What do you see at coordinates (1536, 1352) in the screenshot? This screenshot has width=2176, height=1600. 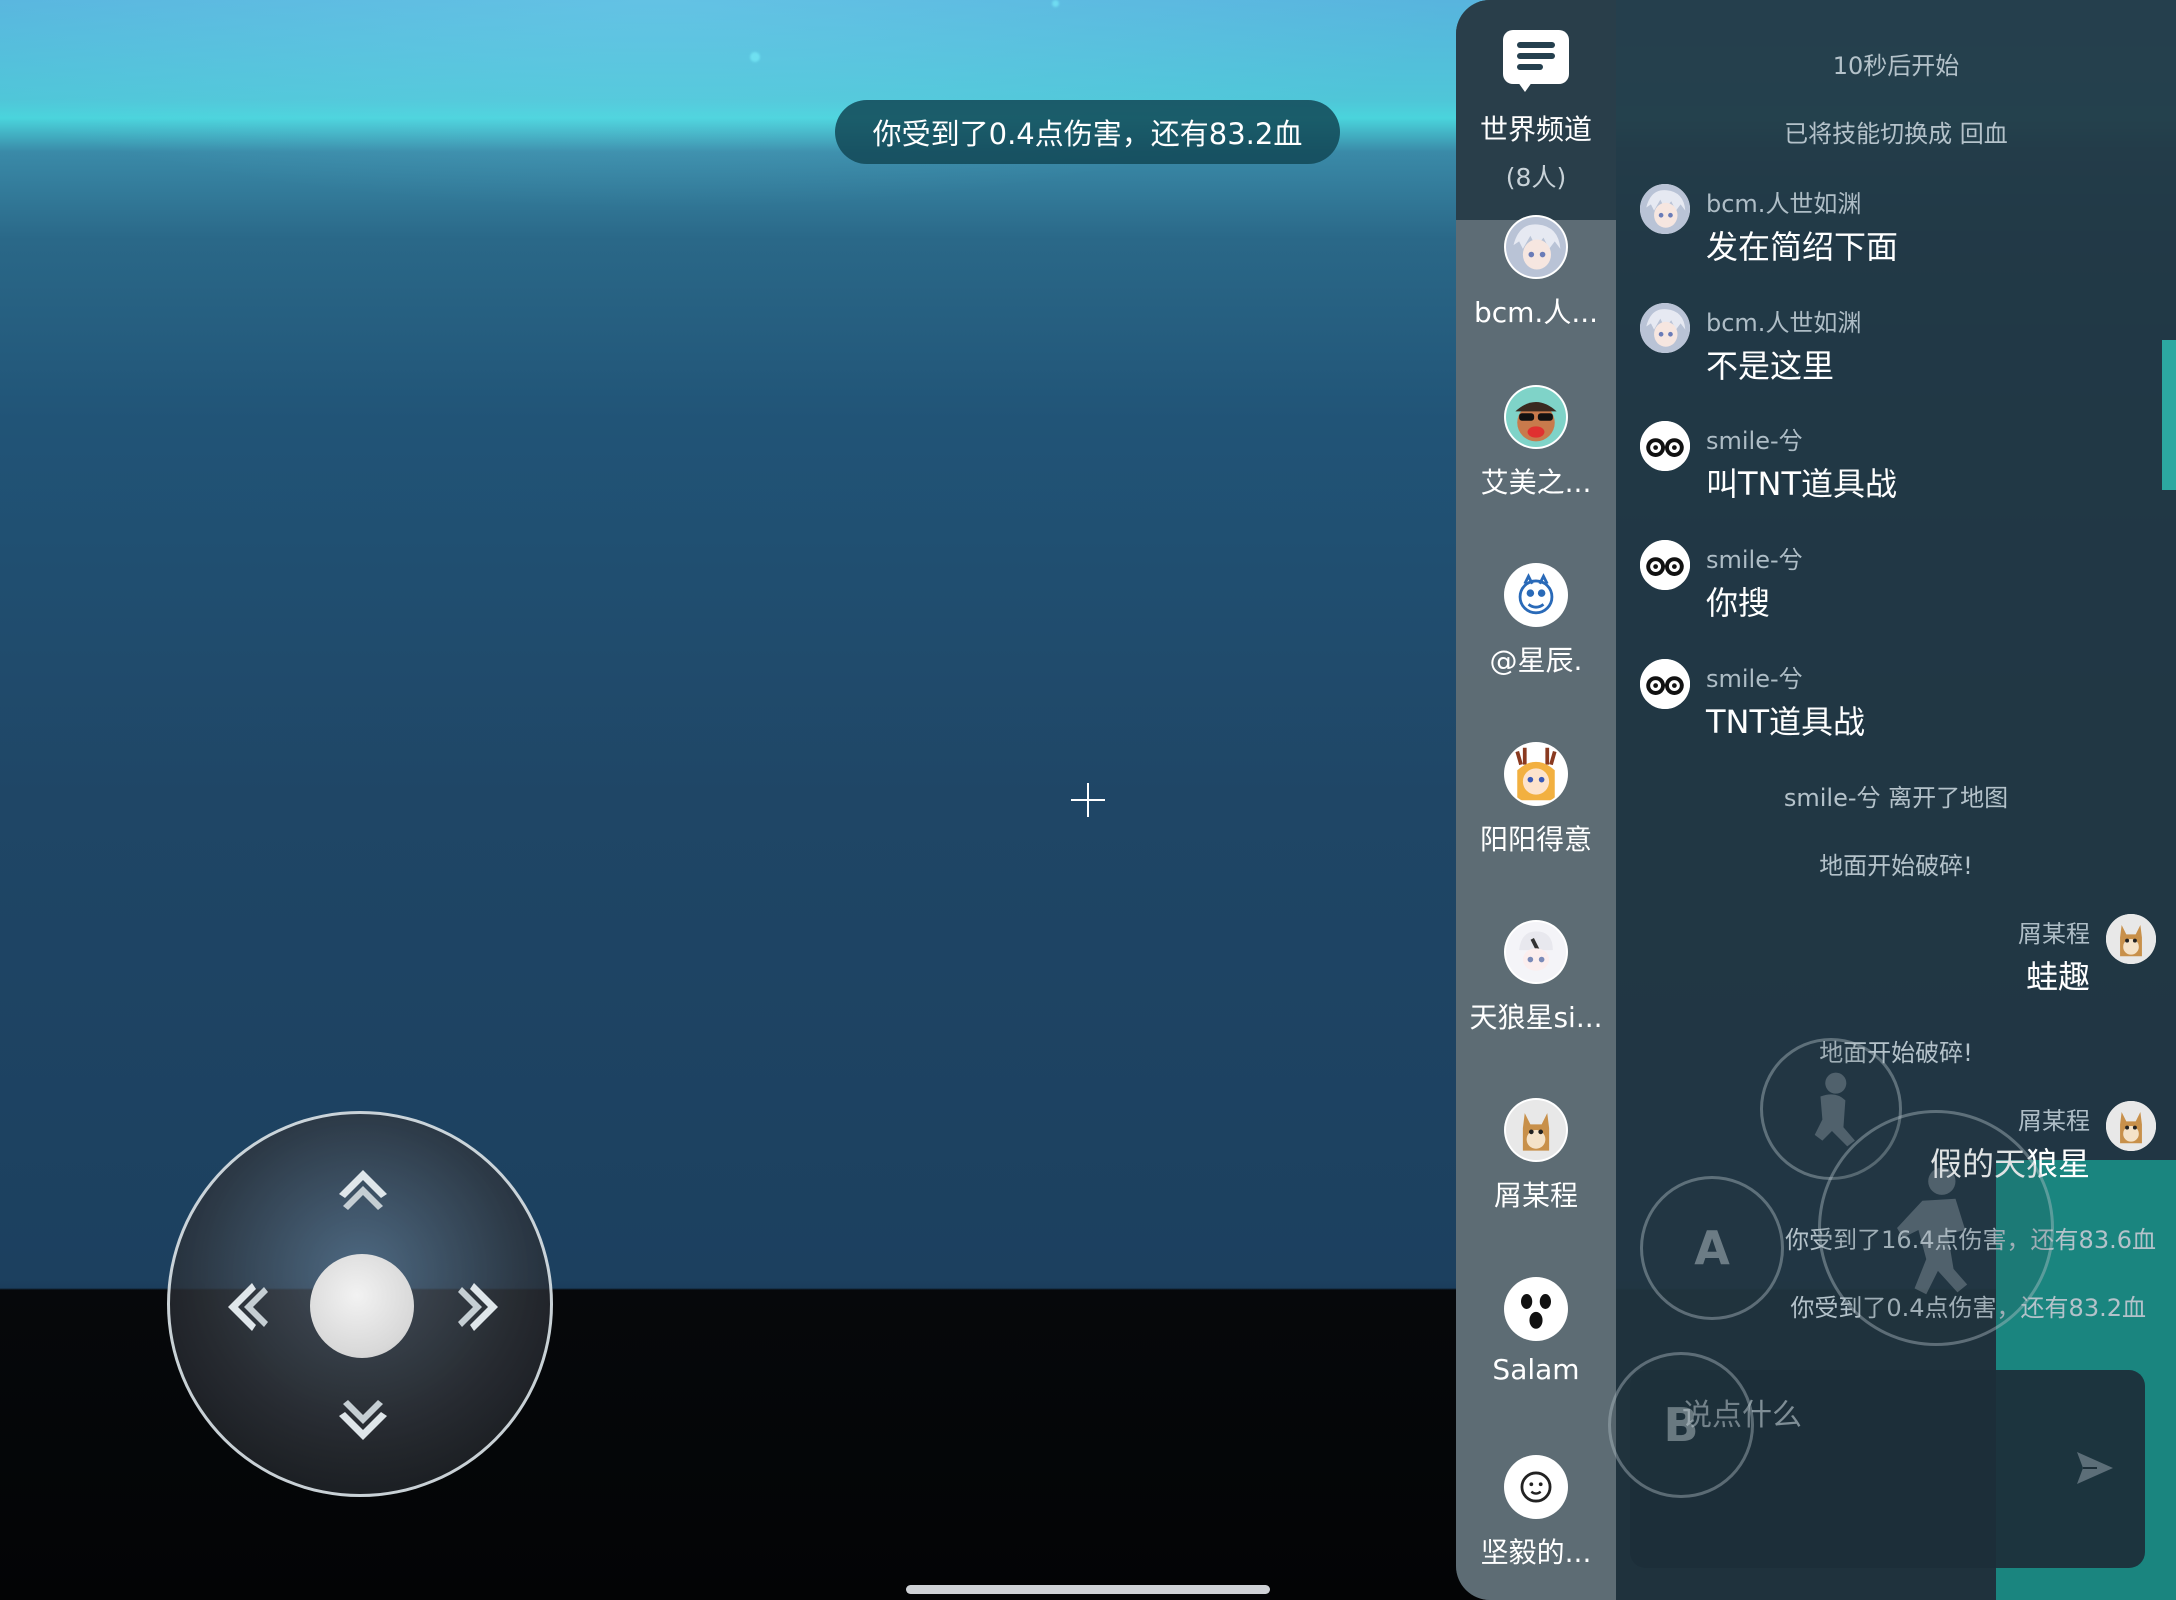 I see `member-item: Salam` at bounding box center [1536, 1352].